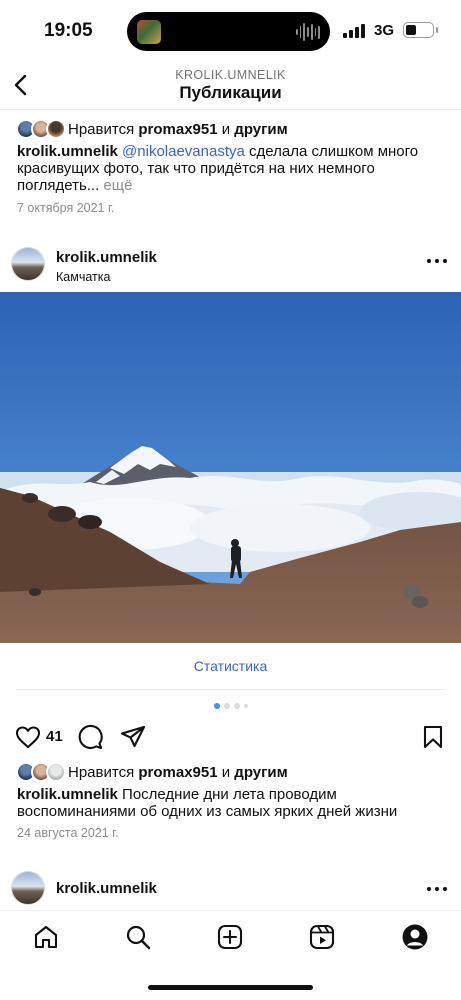 The width and height of the screenshot is (461, 1000). What do you see at coordinates (54, 736) in the screenshot?
I see `like-count: 41` at bounding box center [54, 736].